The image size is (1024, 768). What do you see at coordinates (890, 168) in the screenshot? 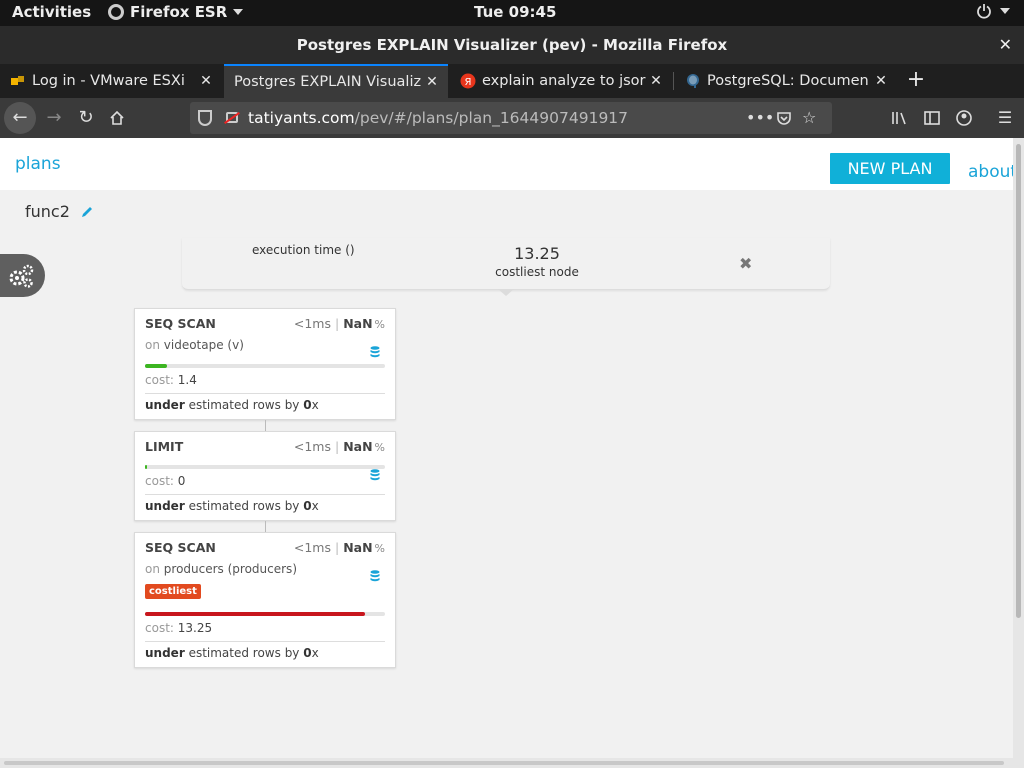
I see `new-plan-button: NEW PLAN` at bounding box center [890, 168].